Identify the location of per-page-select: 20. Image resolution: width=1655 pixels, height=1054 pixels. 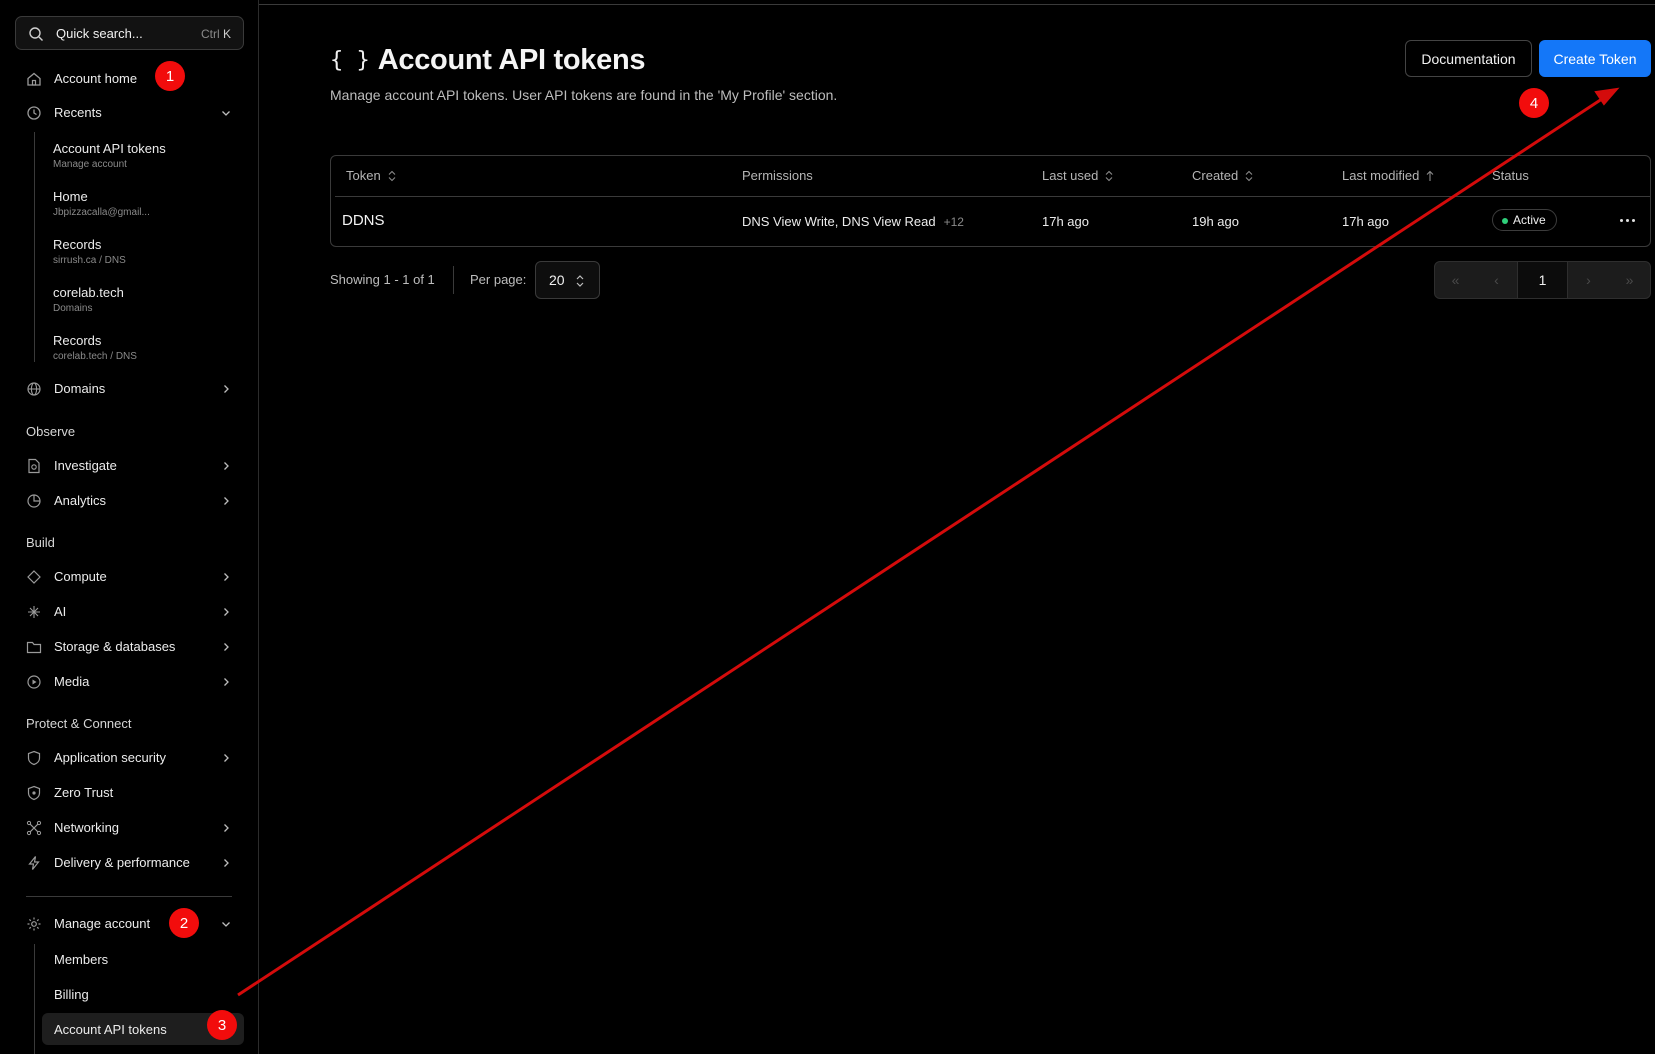
(567, 280).